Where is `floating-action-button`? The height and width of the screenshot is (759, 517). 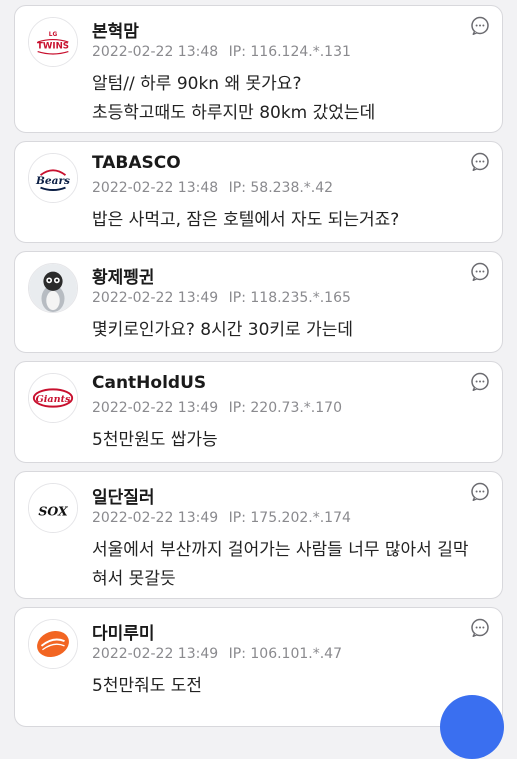 floating-action-button is located at coordinates (472, 727).